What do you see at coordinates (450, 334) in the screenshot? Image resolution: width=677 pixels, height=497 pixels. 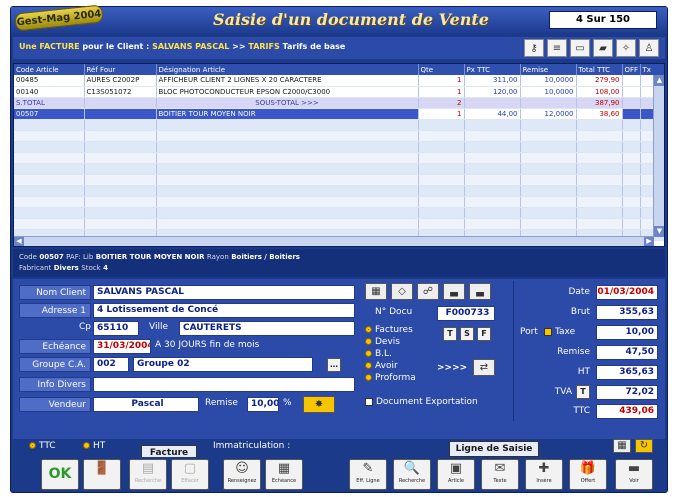 I see `tsf-t-button: T` at bounding box center [450, 334].